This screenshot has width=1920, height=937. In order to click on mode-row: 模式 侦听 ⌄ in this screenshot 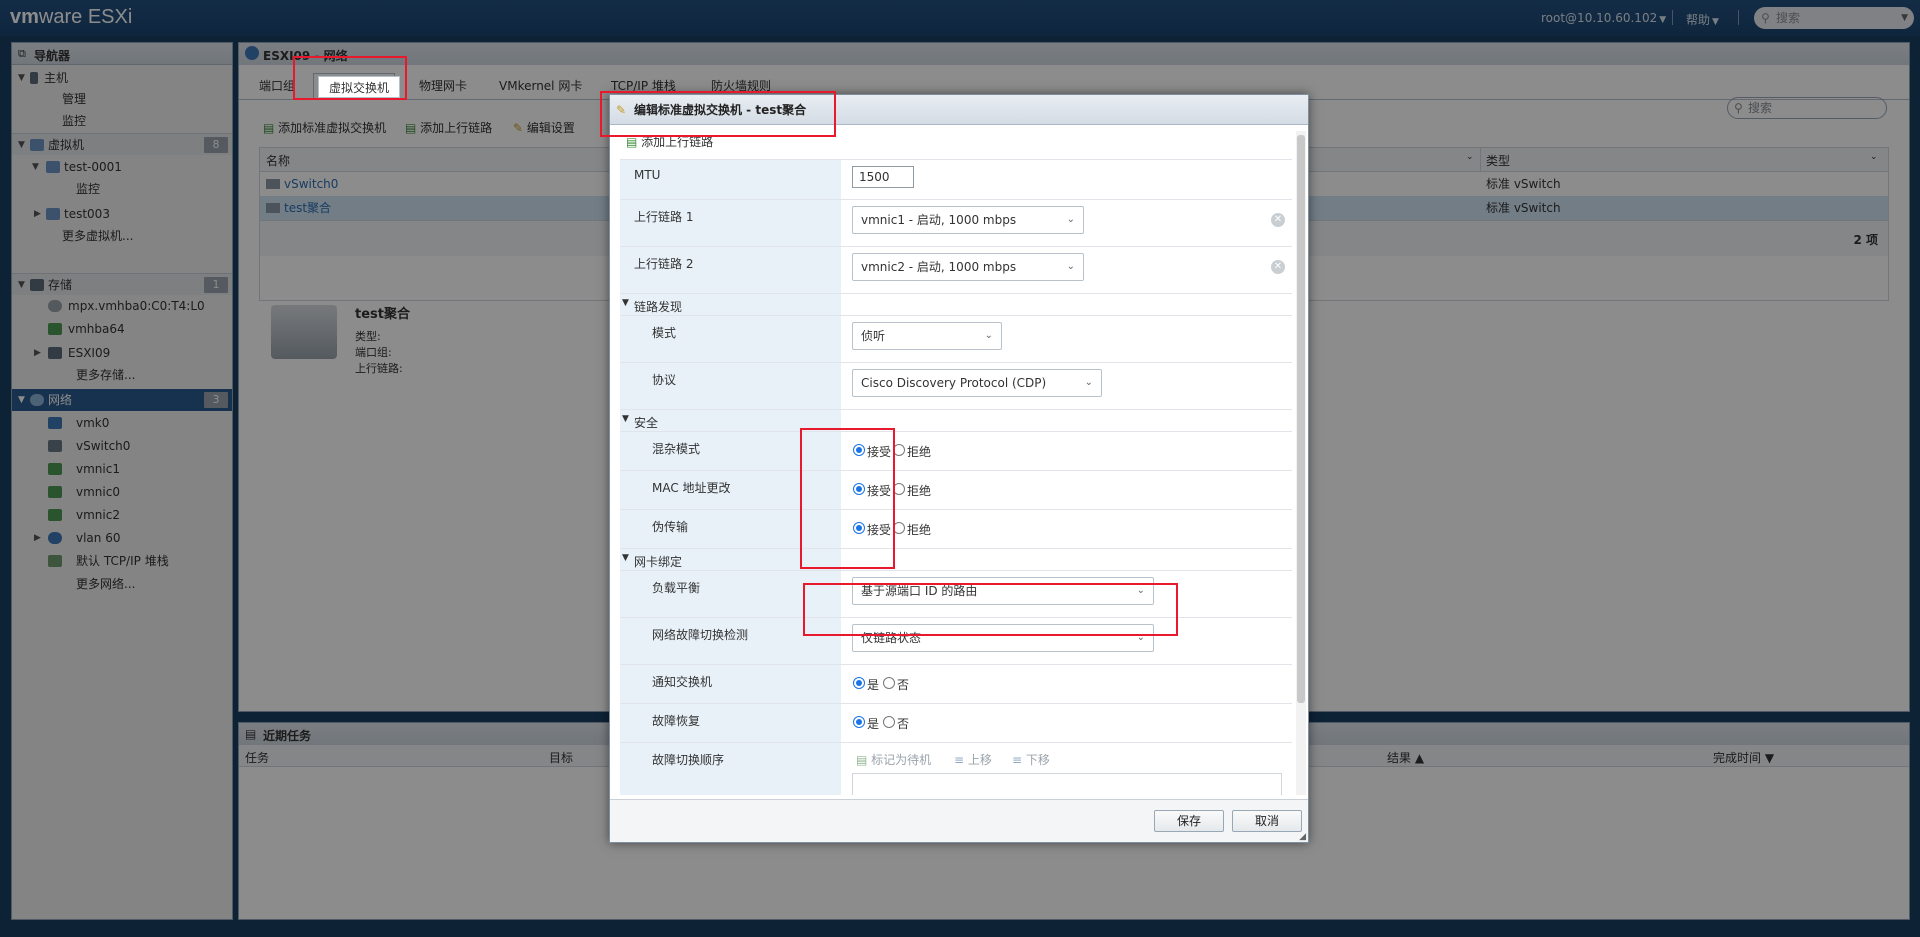, I will do `click(956, 339)`.